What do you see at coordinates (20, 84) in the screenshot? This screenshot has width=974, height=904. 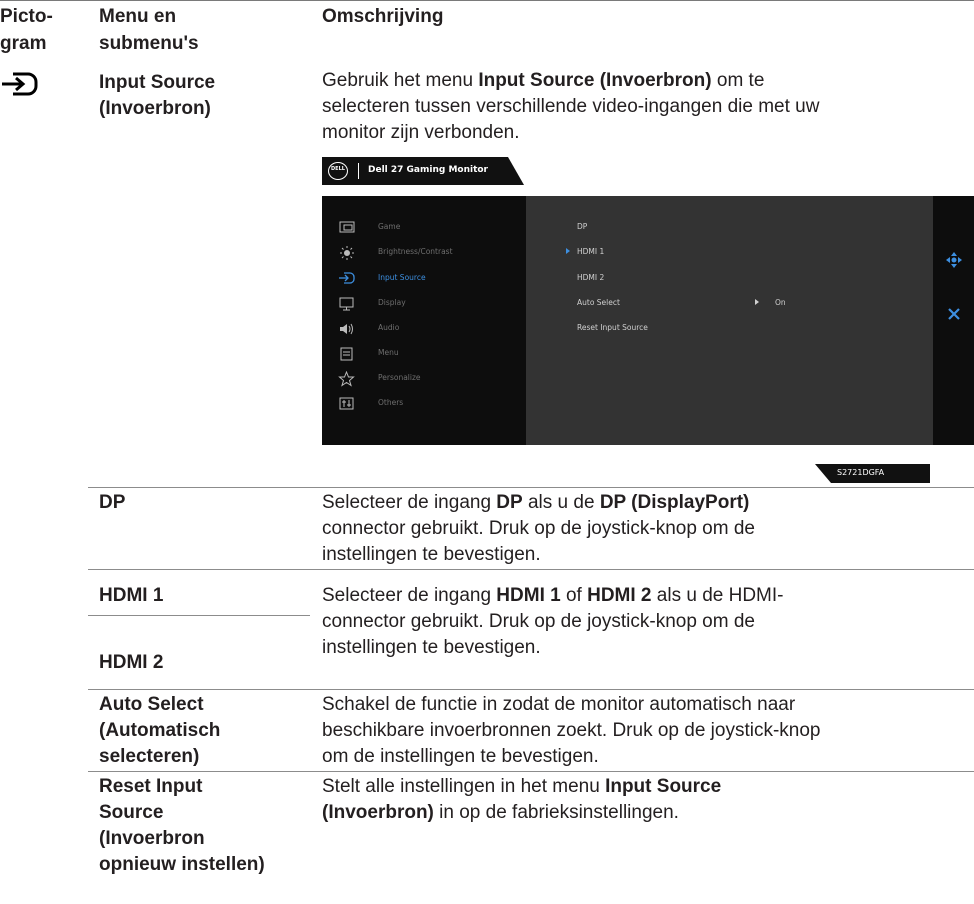 I see `input-source-icon` at bounding box center [20, 84].